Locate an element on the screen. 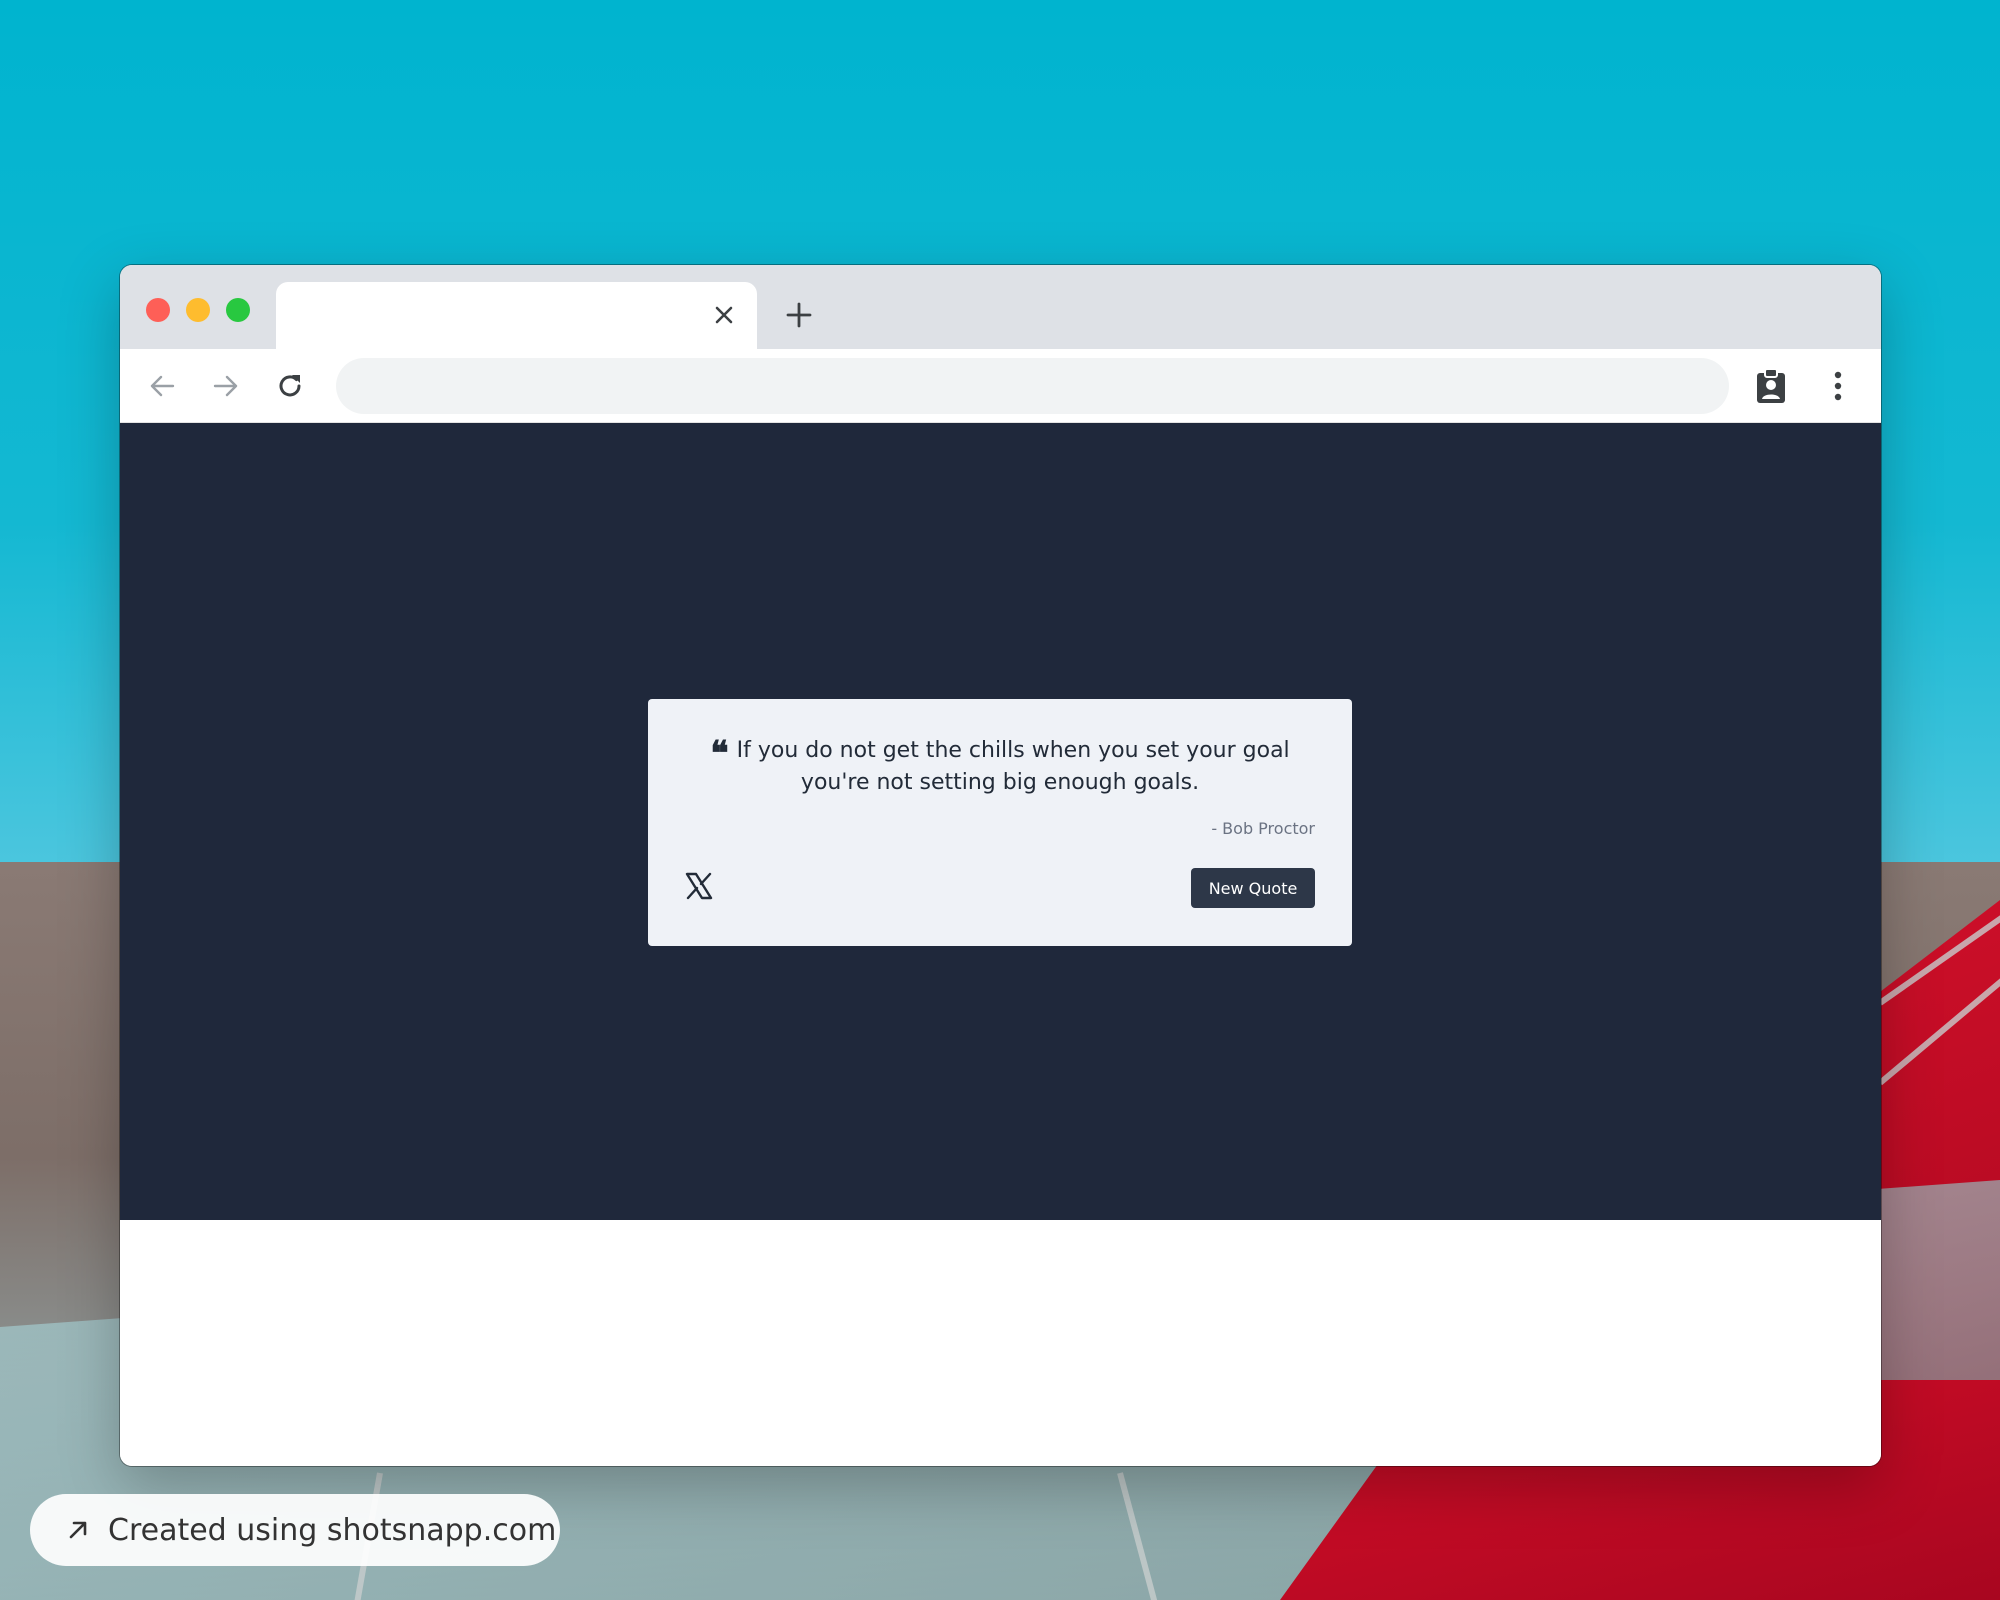  arrow-right-icon is located at coordinates (225, 386).